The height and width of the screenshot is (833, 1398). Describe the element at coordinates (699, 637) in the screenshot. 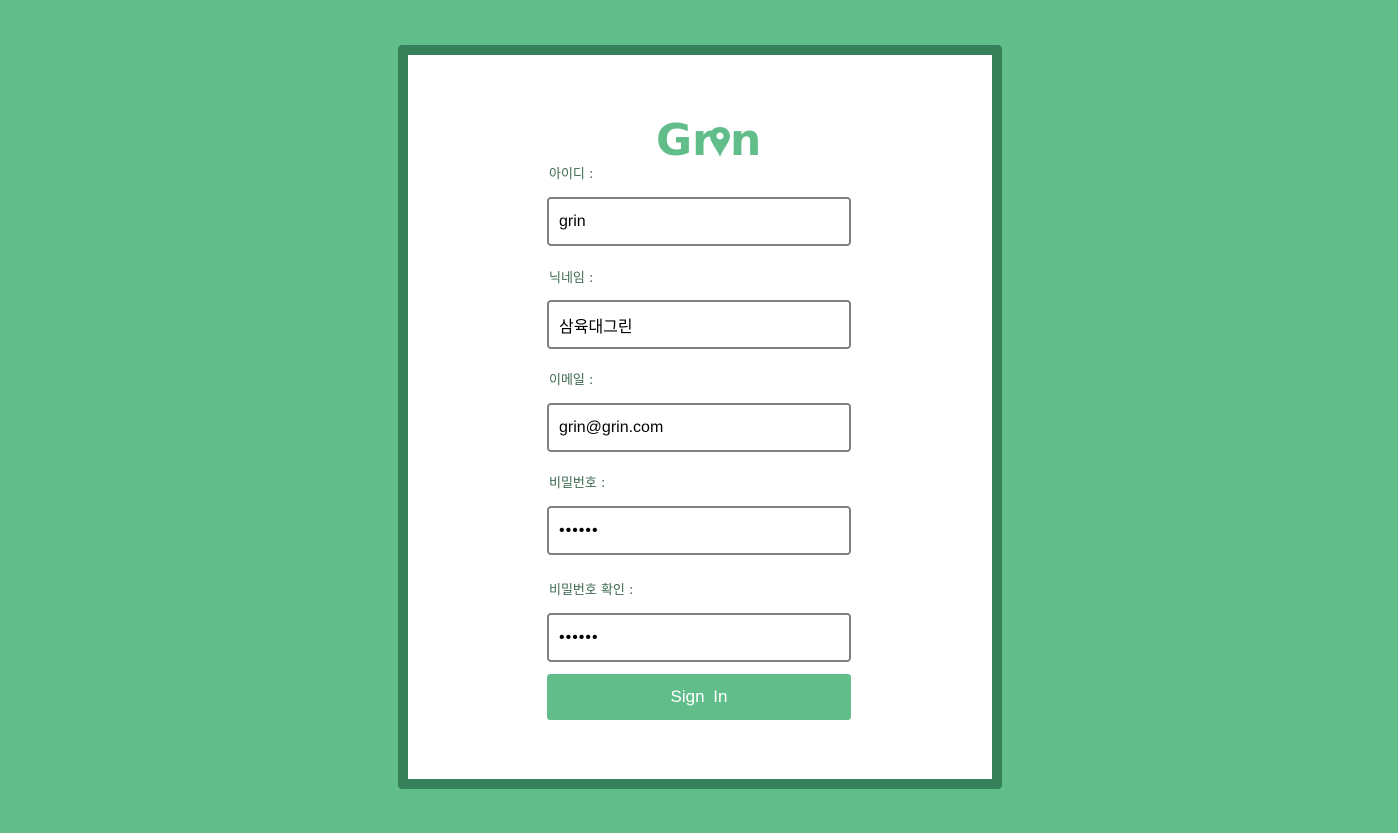

I see `password-confirm-input` at that location.